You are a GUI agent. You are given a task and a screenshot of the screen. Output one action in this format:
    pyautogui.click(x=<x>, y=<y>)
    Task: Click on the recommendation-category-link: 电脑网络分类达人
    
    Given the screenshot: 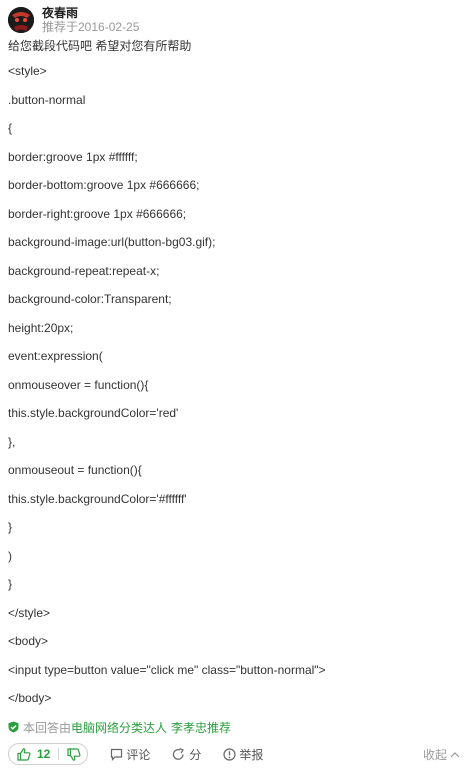 What is the action you would take?
    pyautogui.click(x=119, y=727)
    